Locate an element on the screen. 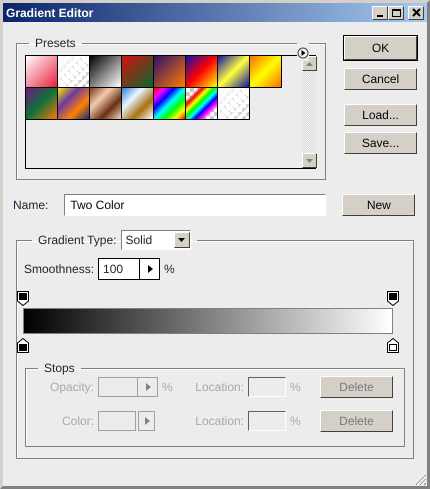 The image size is (430, 489). maximize-button is located at coordinates (396, 13).